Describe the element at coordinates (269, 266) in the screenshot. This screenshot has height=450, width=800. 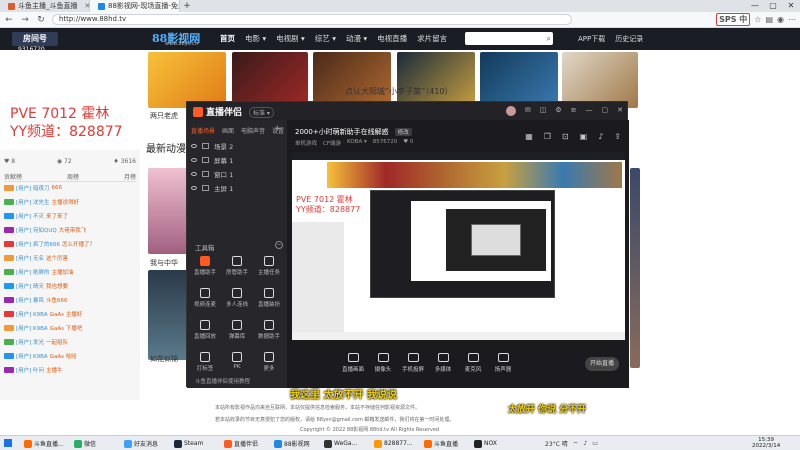
I see `tool-button: 主播任务` at that location.